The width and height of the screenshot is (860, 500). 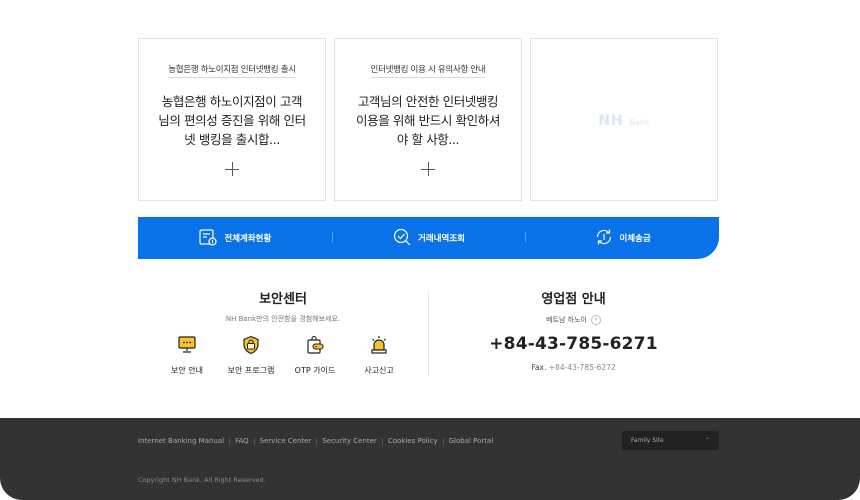 I want to click on section-title: 보안센터, so click(x=283, y=299).